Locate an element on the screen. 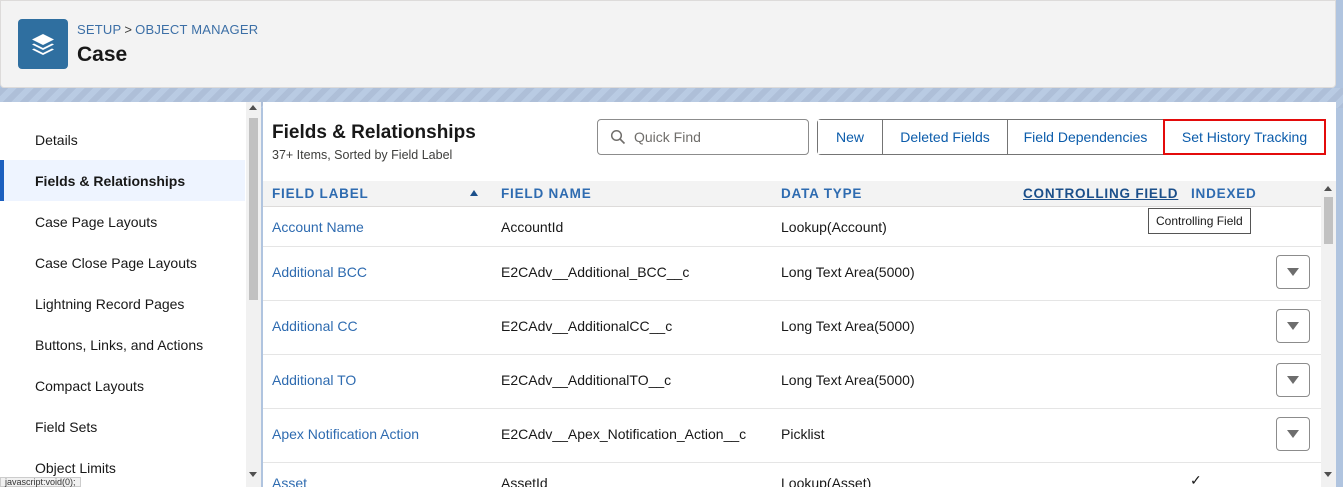  set-history-tracking-button: Set History Tracking is located at coordinates (1244, 137).